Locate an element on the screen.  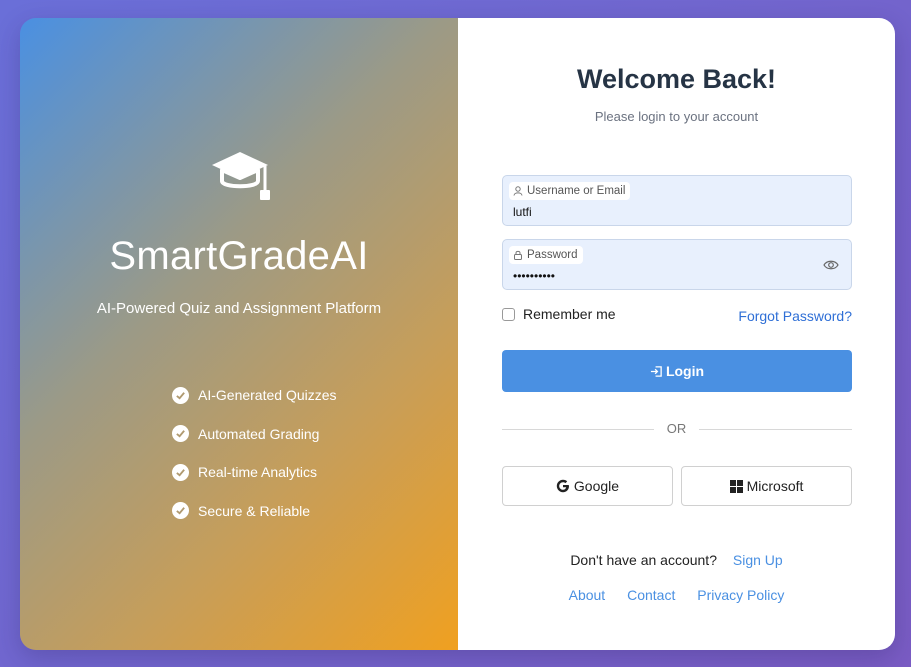
password-input is located at coordinates (658, 276).